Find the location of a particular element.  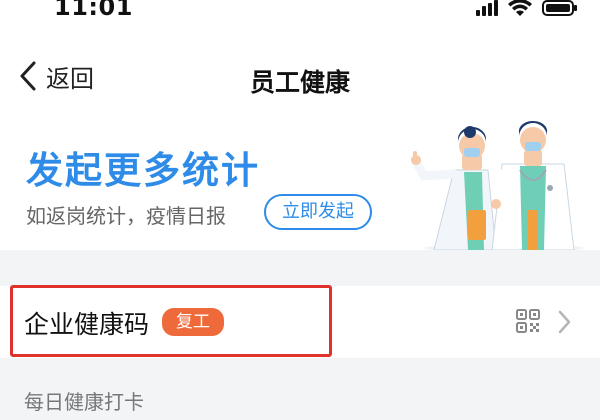

nav-bar: 返回 员工健康 is located at coordinates (300, 77).